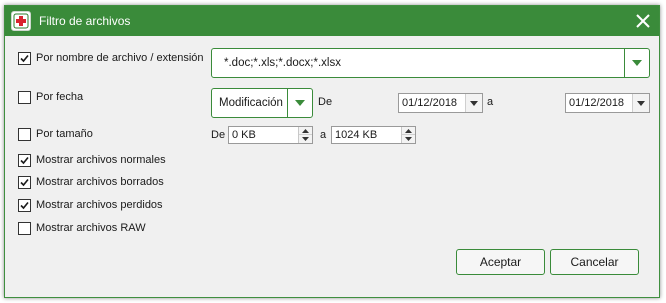 The image size is (666, 303). Describe the element at coordinates (91, 228) in the screenshot. I see `show-raw-label: Mostrar archivos RAW` at that location.